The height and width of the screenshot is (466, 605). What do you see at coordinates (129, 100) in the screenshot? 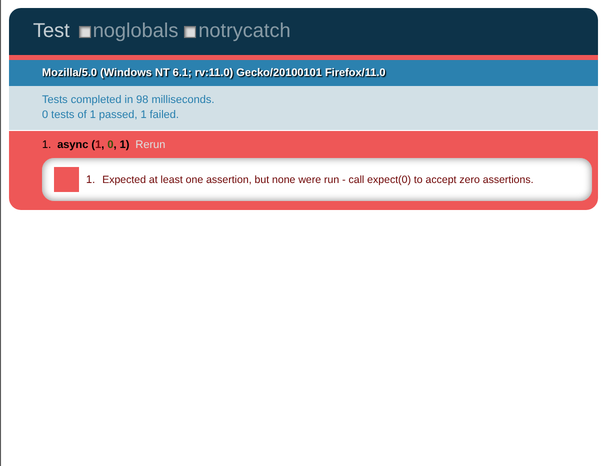
I see `summary-line: Tests completed in 98 milliseconds.` at bounding box center [129, 100].